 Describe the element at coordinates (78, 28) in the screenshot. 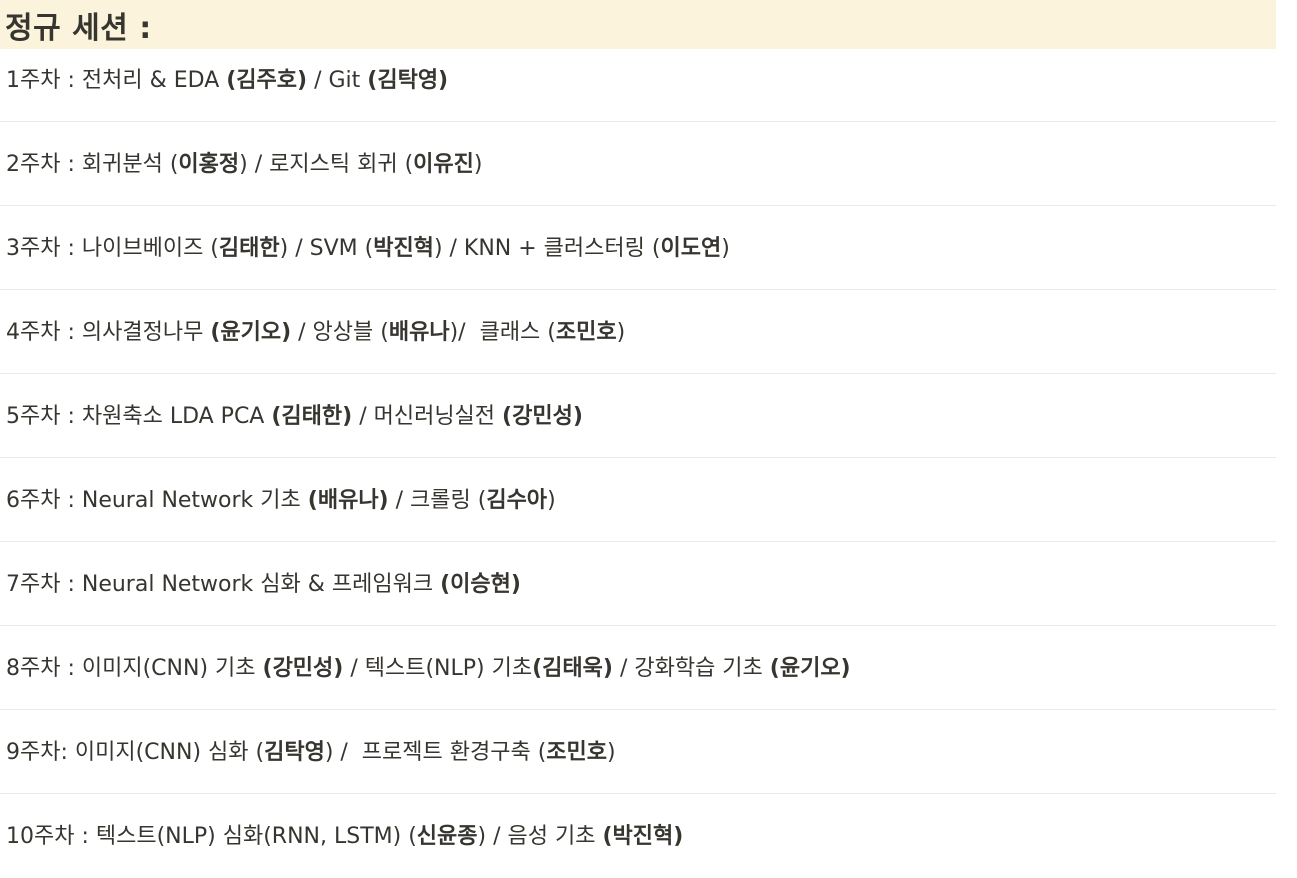

I see `section-heading-text: 정규 세션 :` at that location.